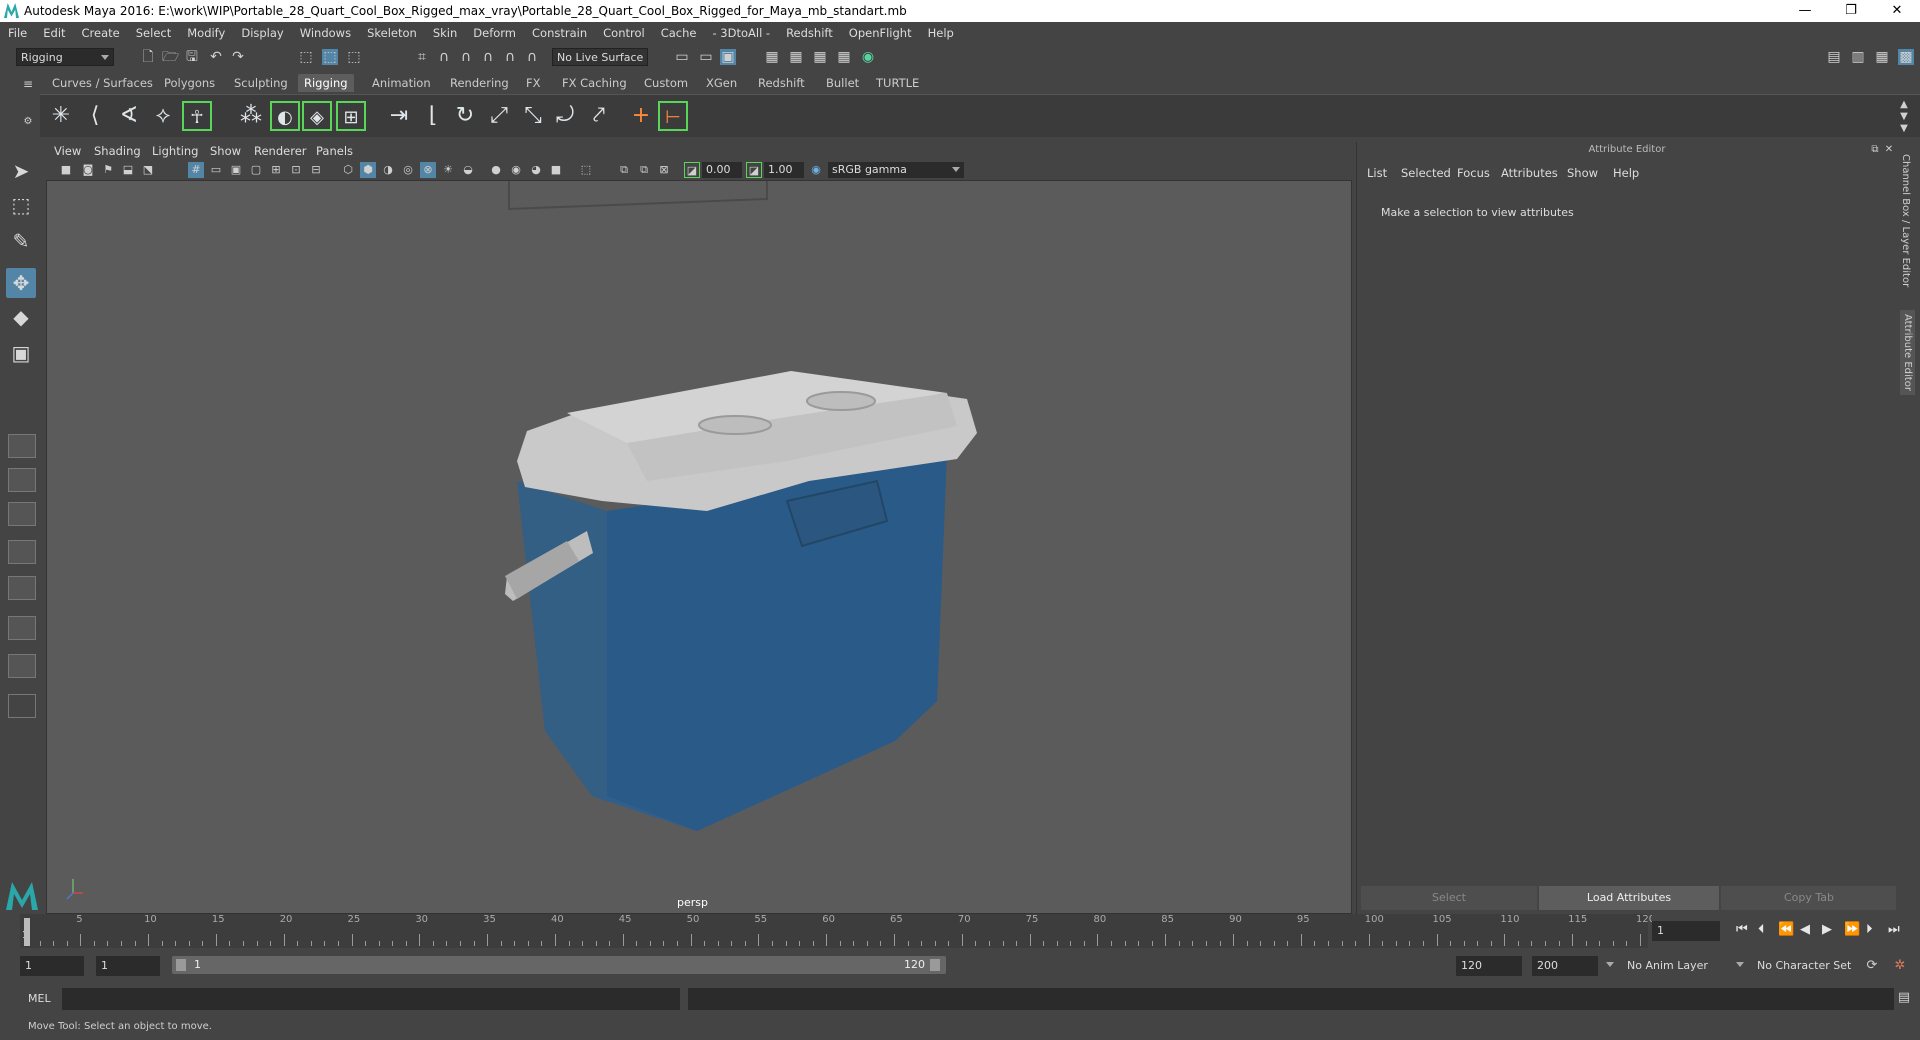 Image resolution: width=1920 pixels, height=1040 pixels. What do you see at coordinates (1529, 173) in the screenshot?
I see `ae-menu-attributes: Attributes` at bounding box center [1529, 173].